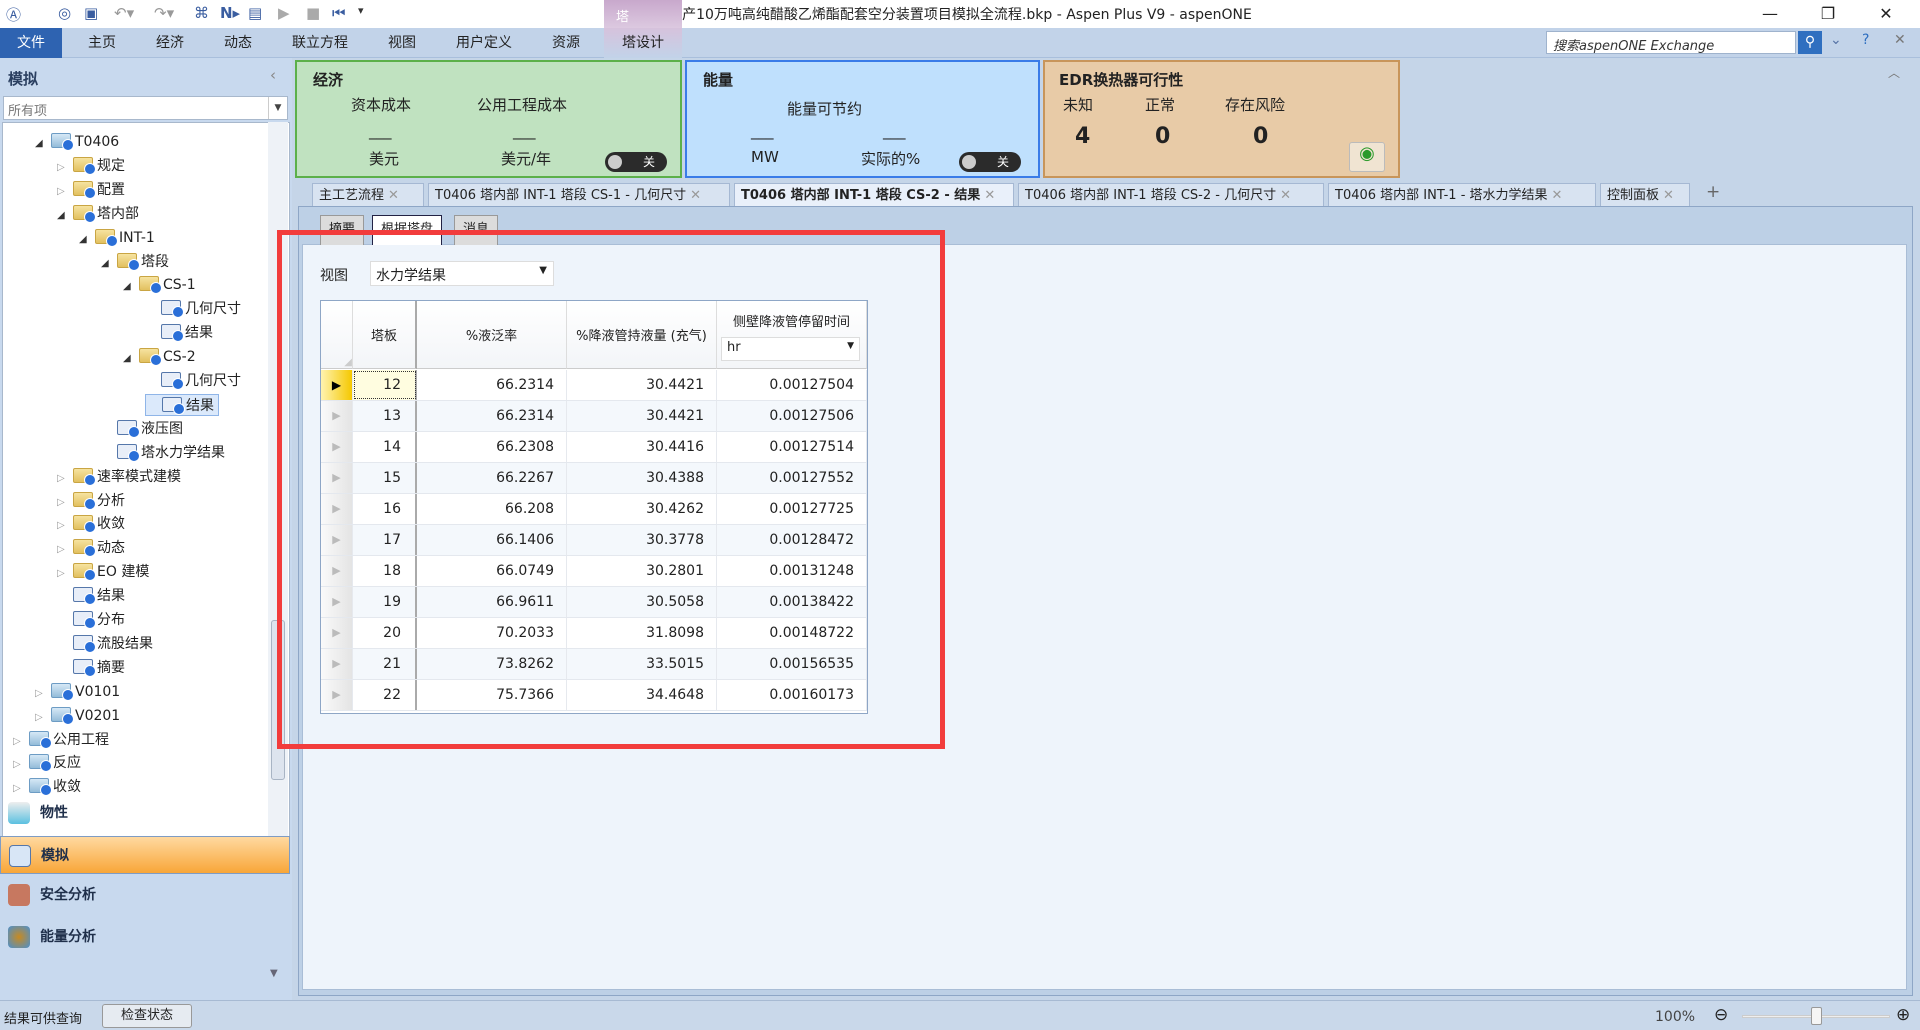 The width and height of the screenshot is (1920, 1030). Describe the element at coordinates (1903, 1015) in the screenshot. I see `zoom-in-icon: ⊕` at that location.